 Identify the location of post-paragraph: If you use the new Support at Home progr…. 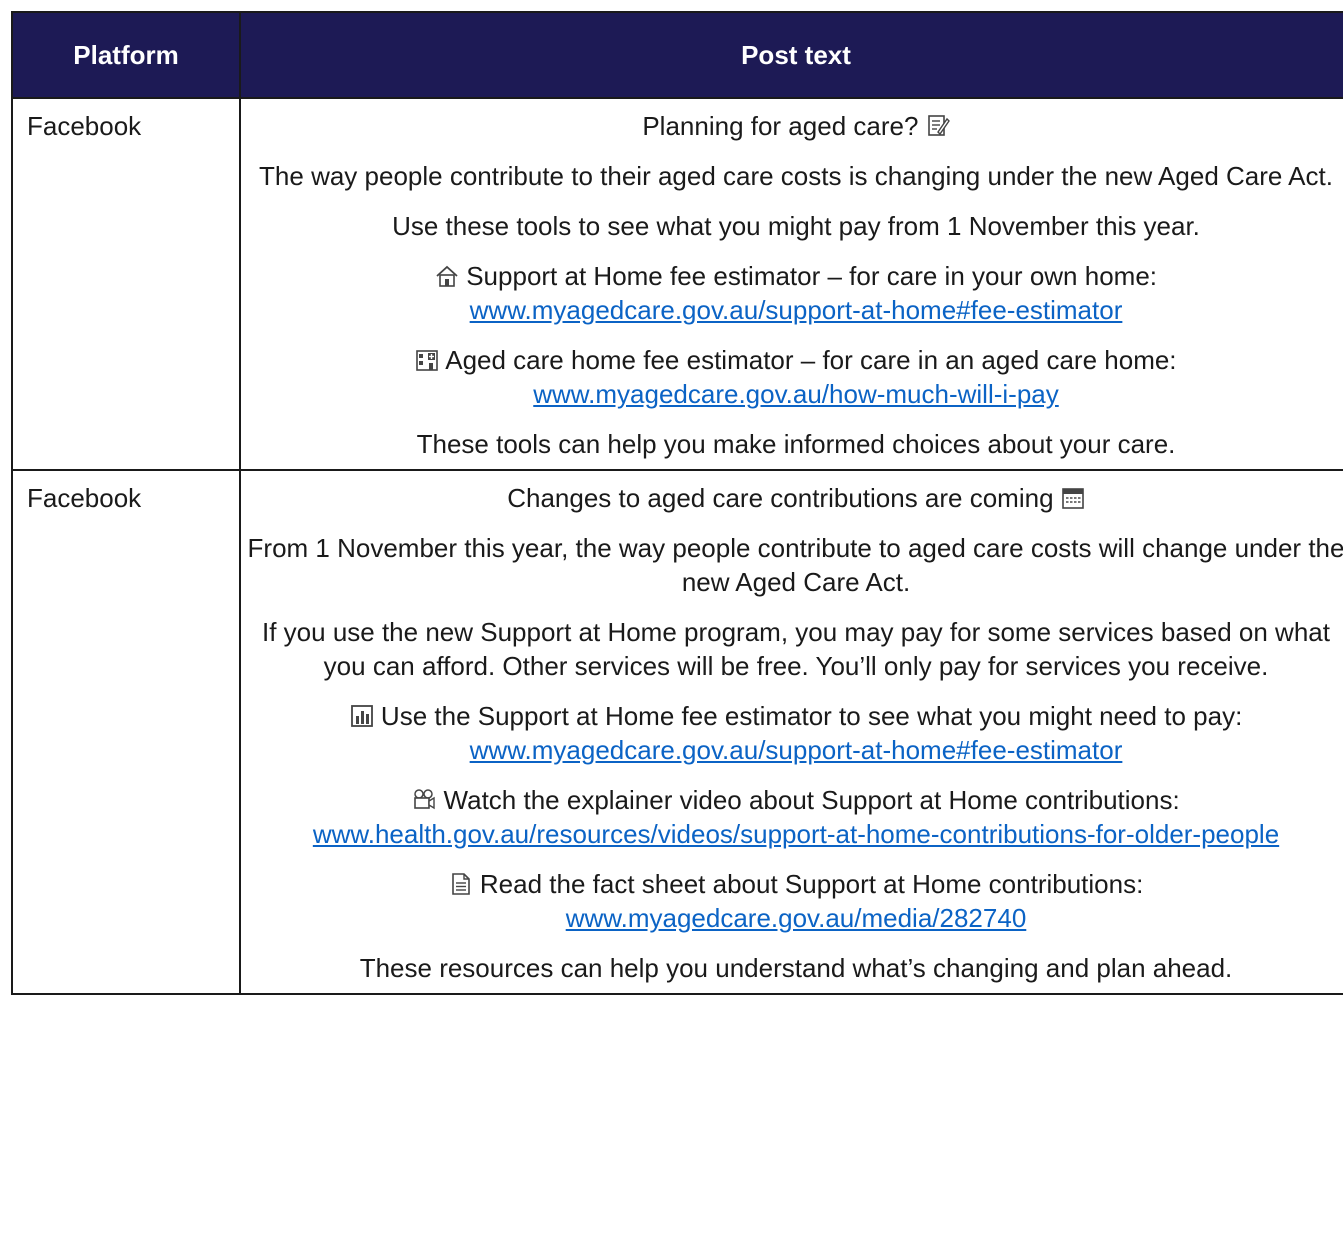
(796, 649).